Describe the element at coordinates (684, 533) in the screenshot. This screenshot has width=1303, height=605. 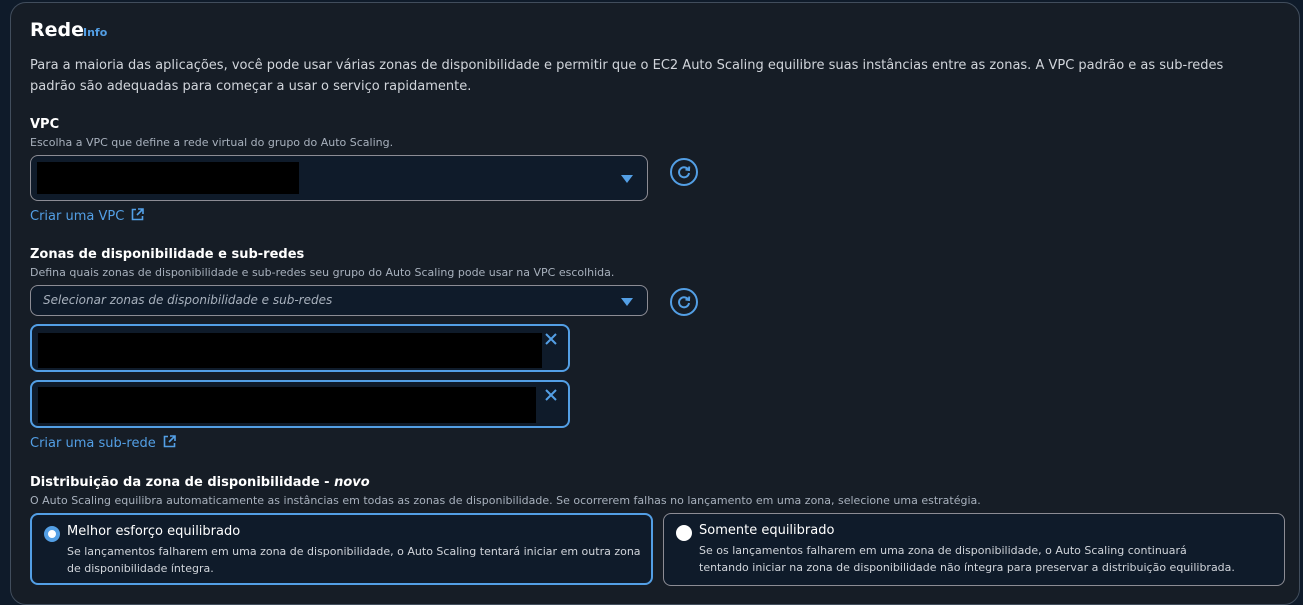
I see `radio-button` at that location.